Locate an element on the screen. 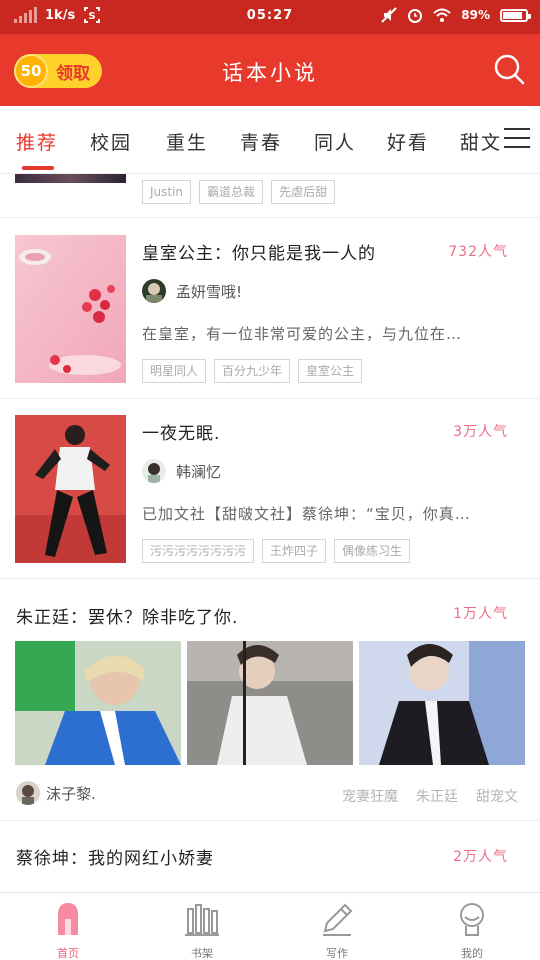 Image resolution: width=540 pixels, height=960 pixels. app-header: 50 领取 话本小说 is located at coordinates (270, 70).